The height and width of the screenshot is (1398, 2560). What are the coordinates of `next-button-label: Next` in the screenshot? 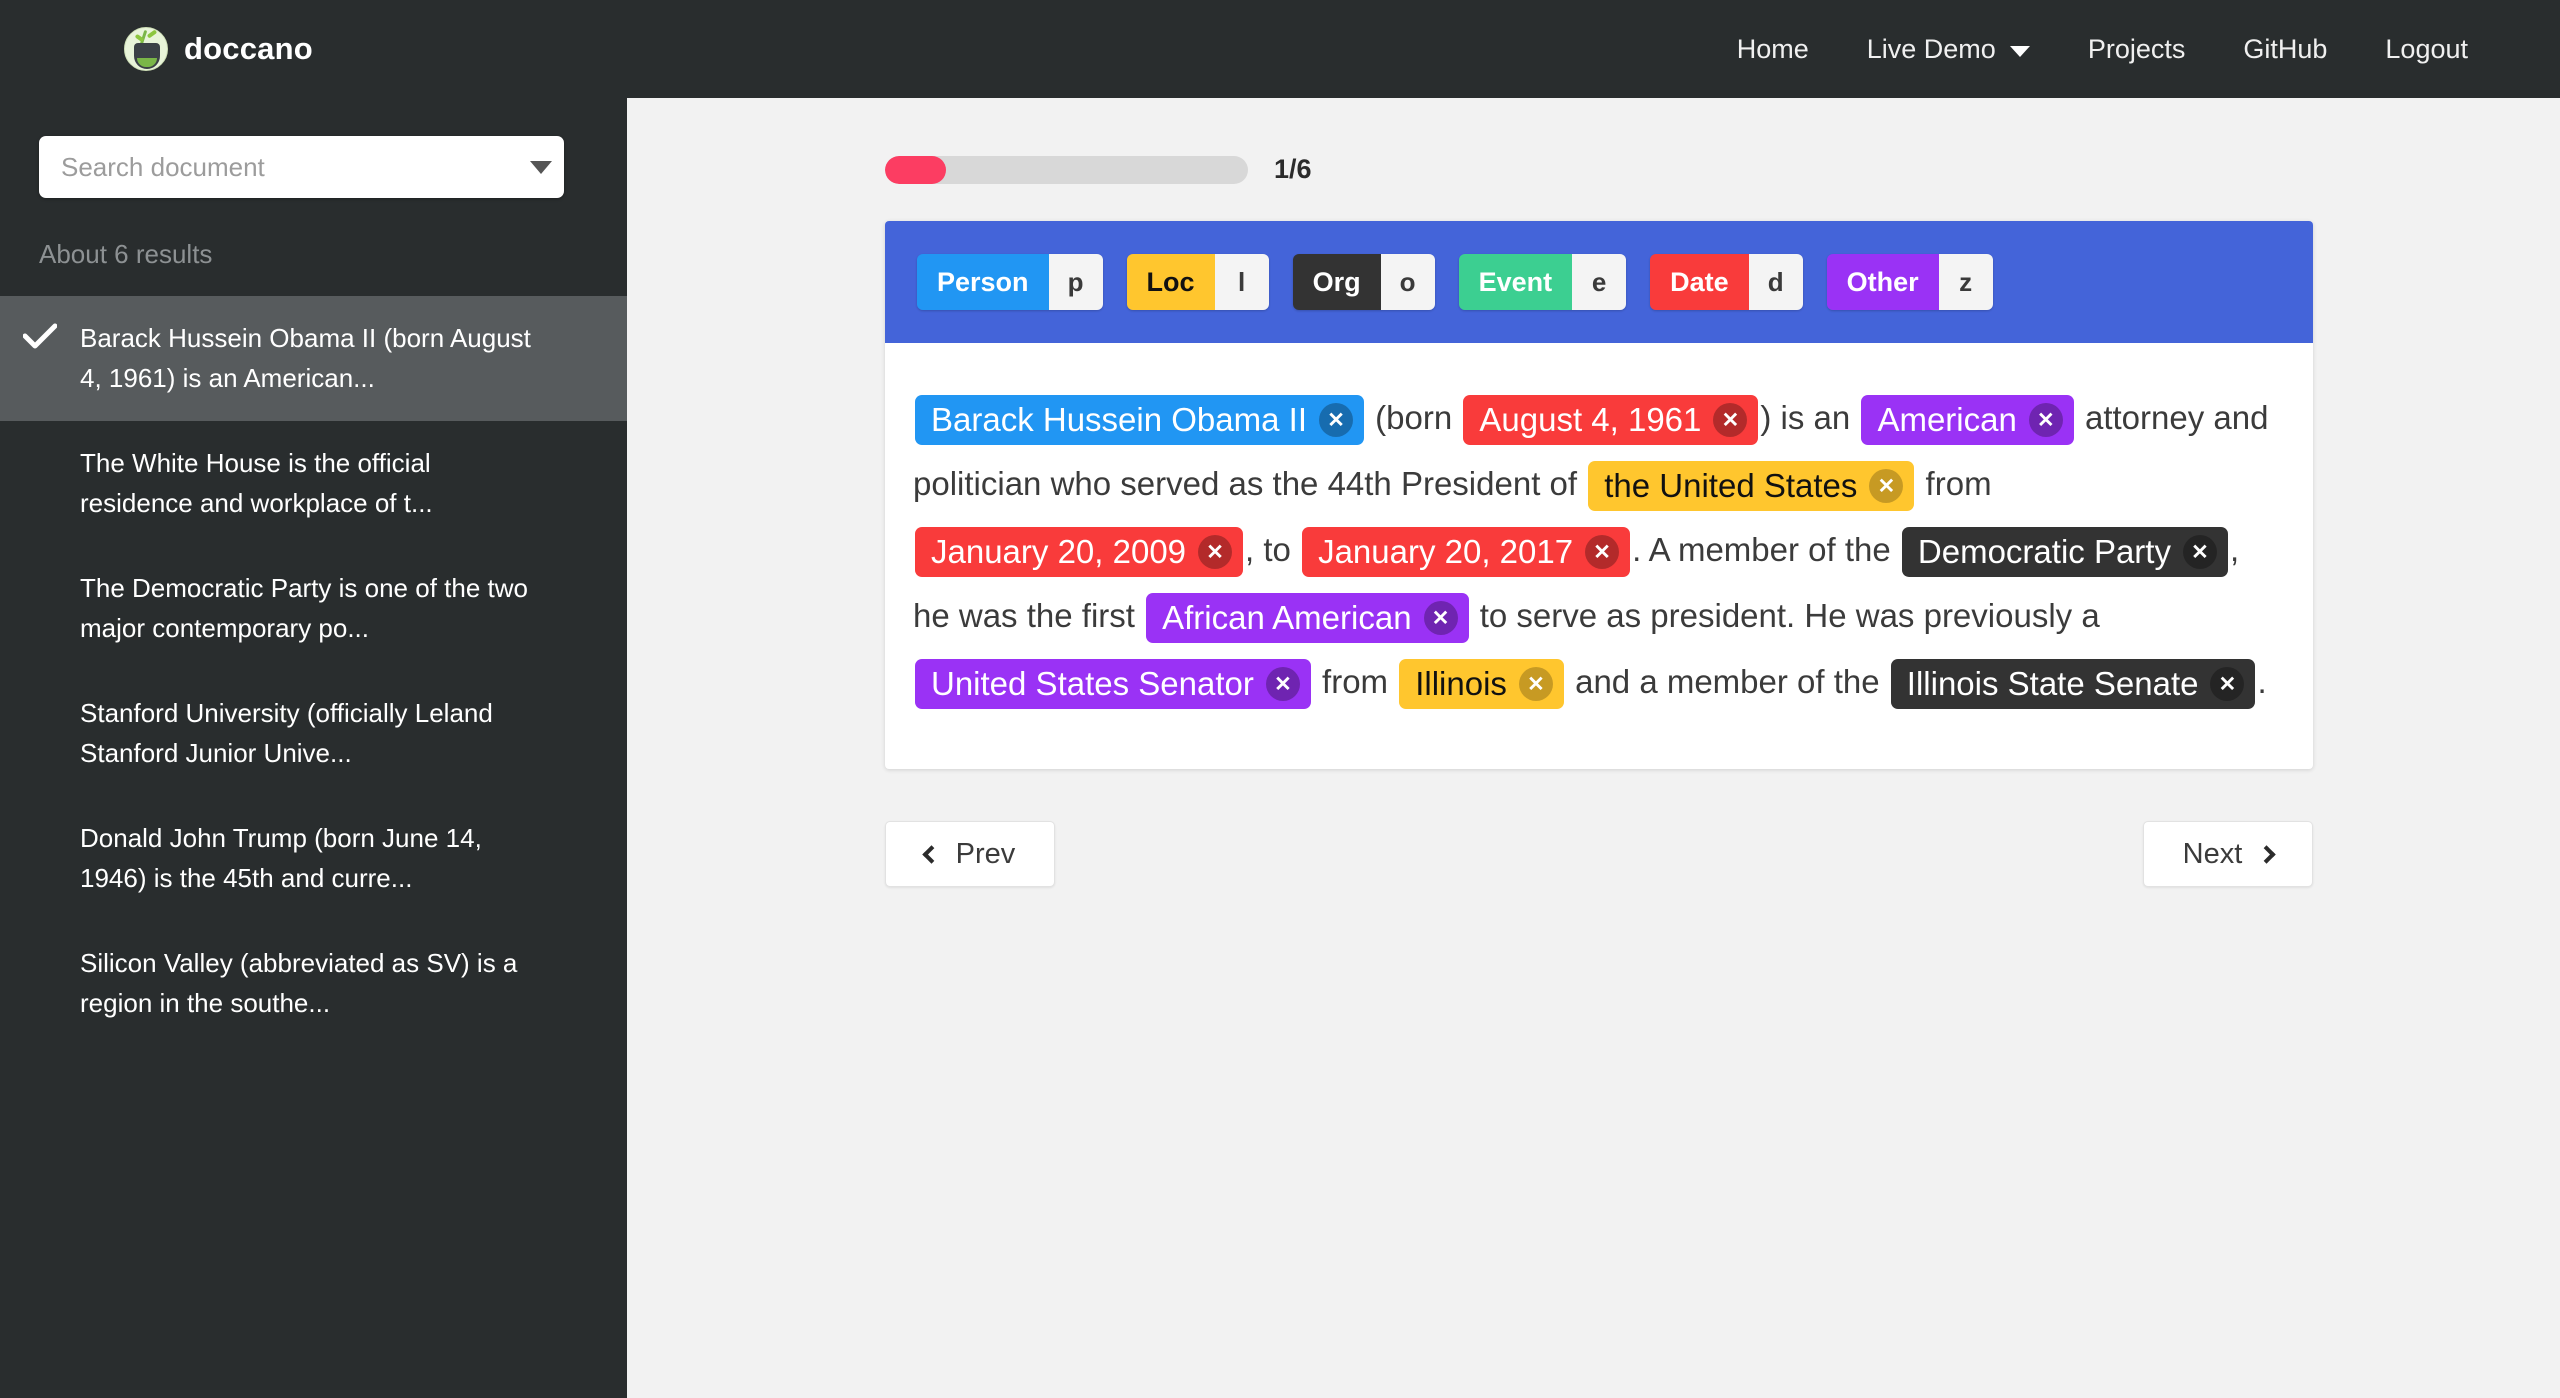 It's located at (2212, 853).